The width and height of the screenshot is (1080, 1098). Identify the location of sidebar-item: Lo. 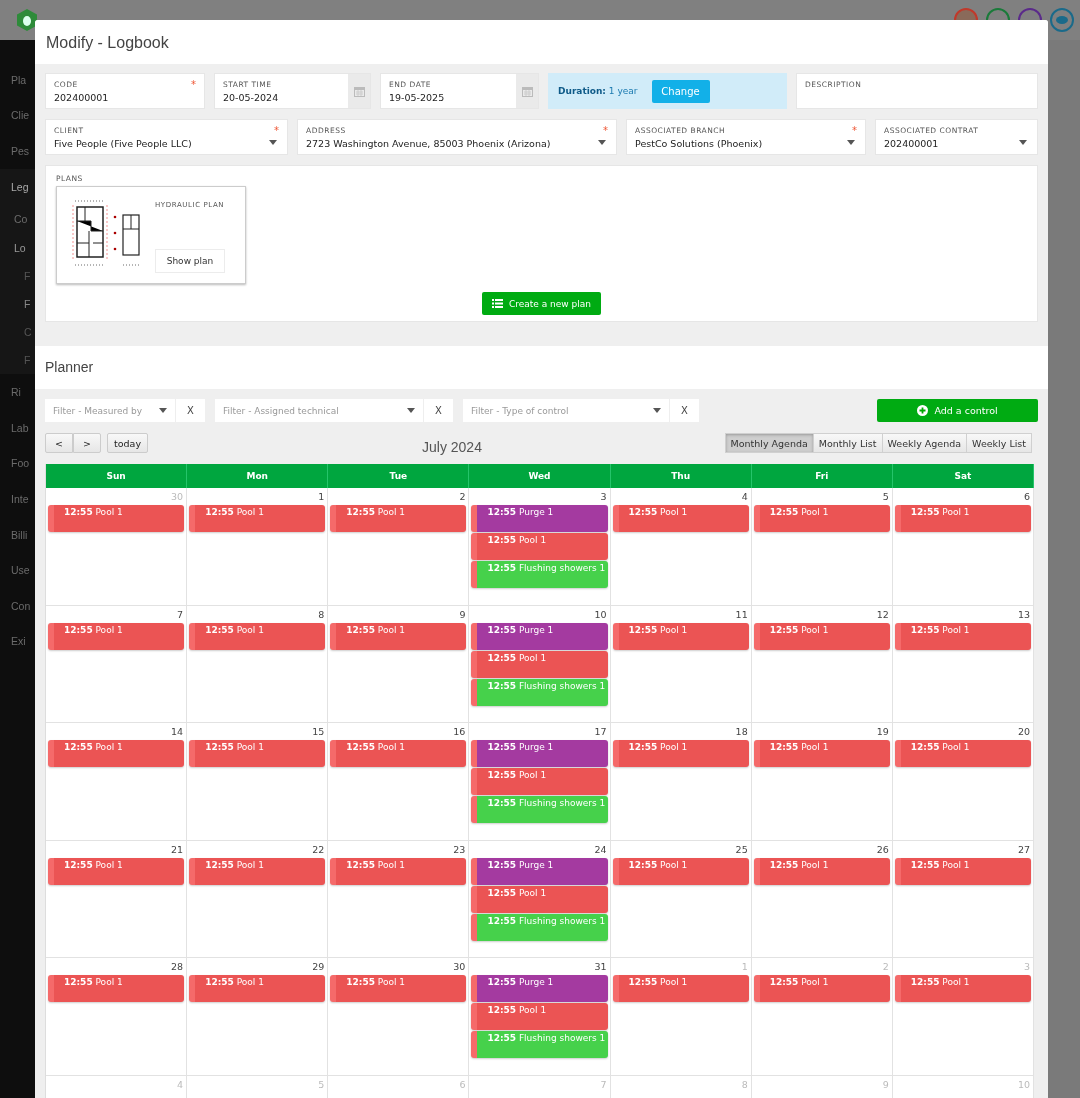
(20, 247).